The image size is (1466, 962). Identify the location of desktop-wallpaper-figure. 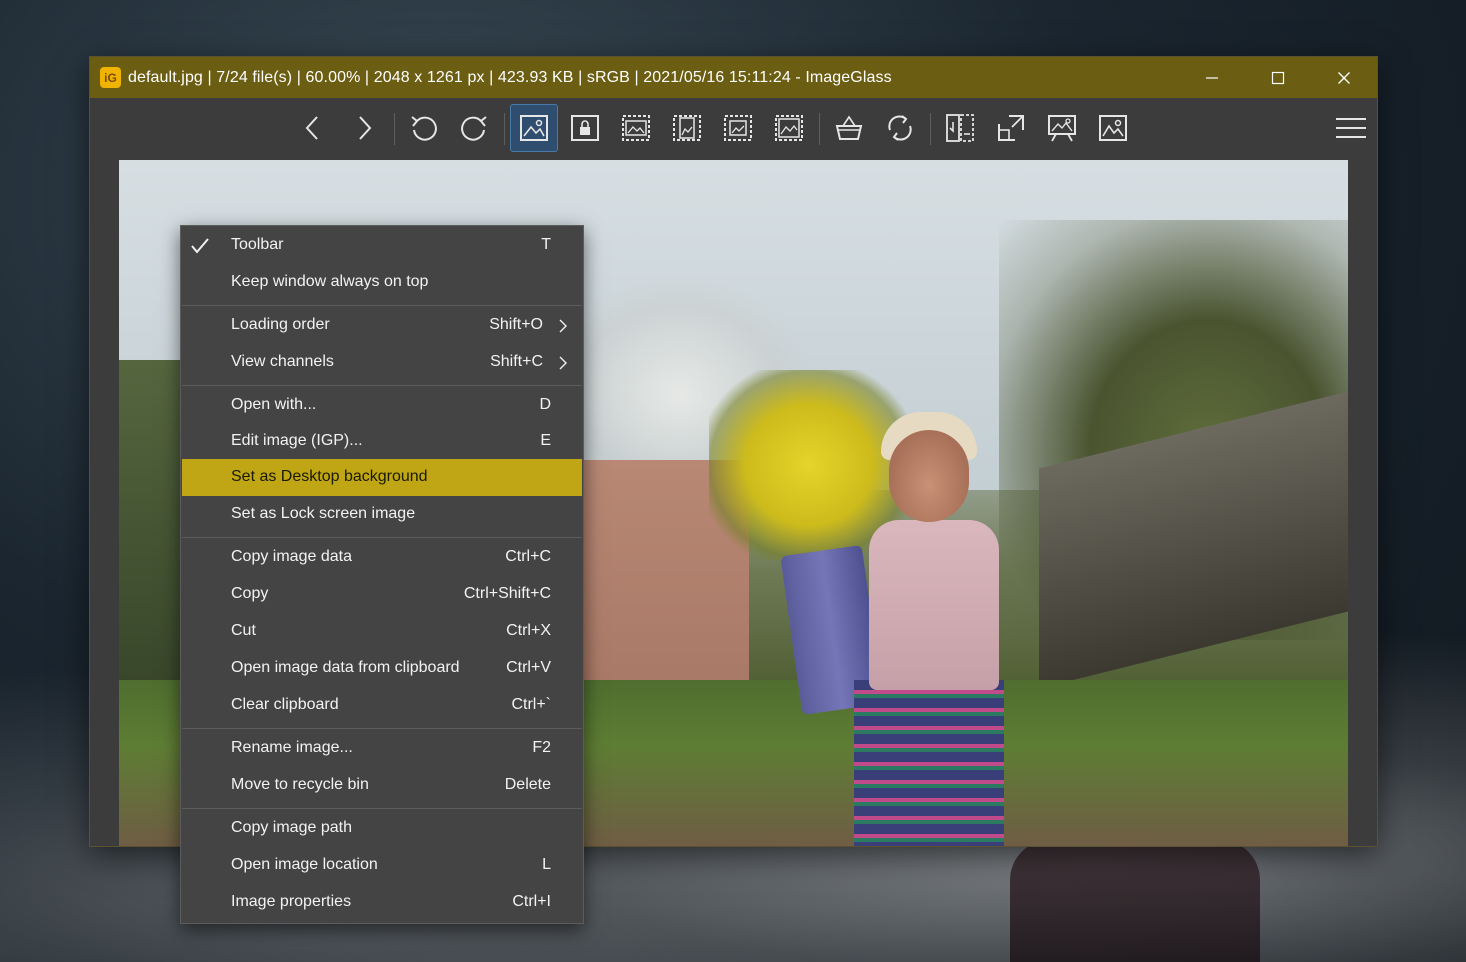
(1135, 901).